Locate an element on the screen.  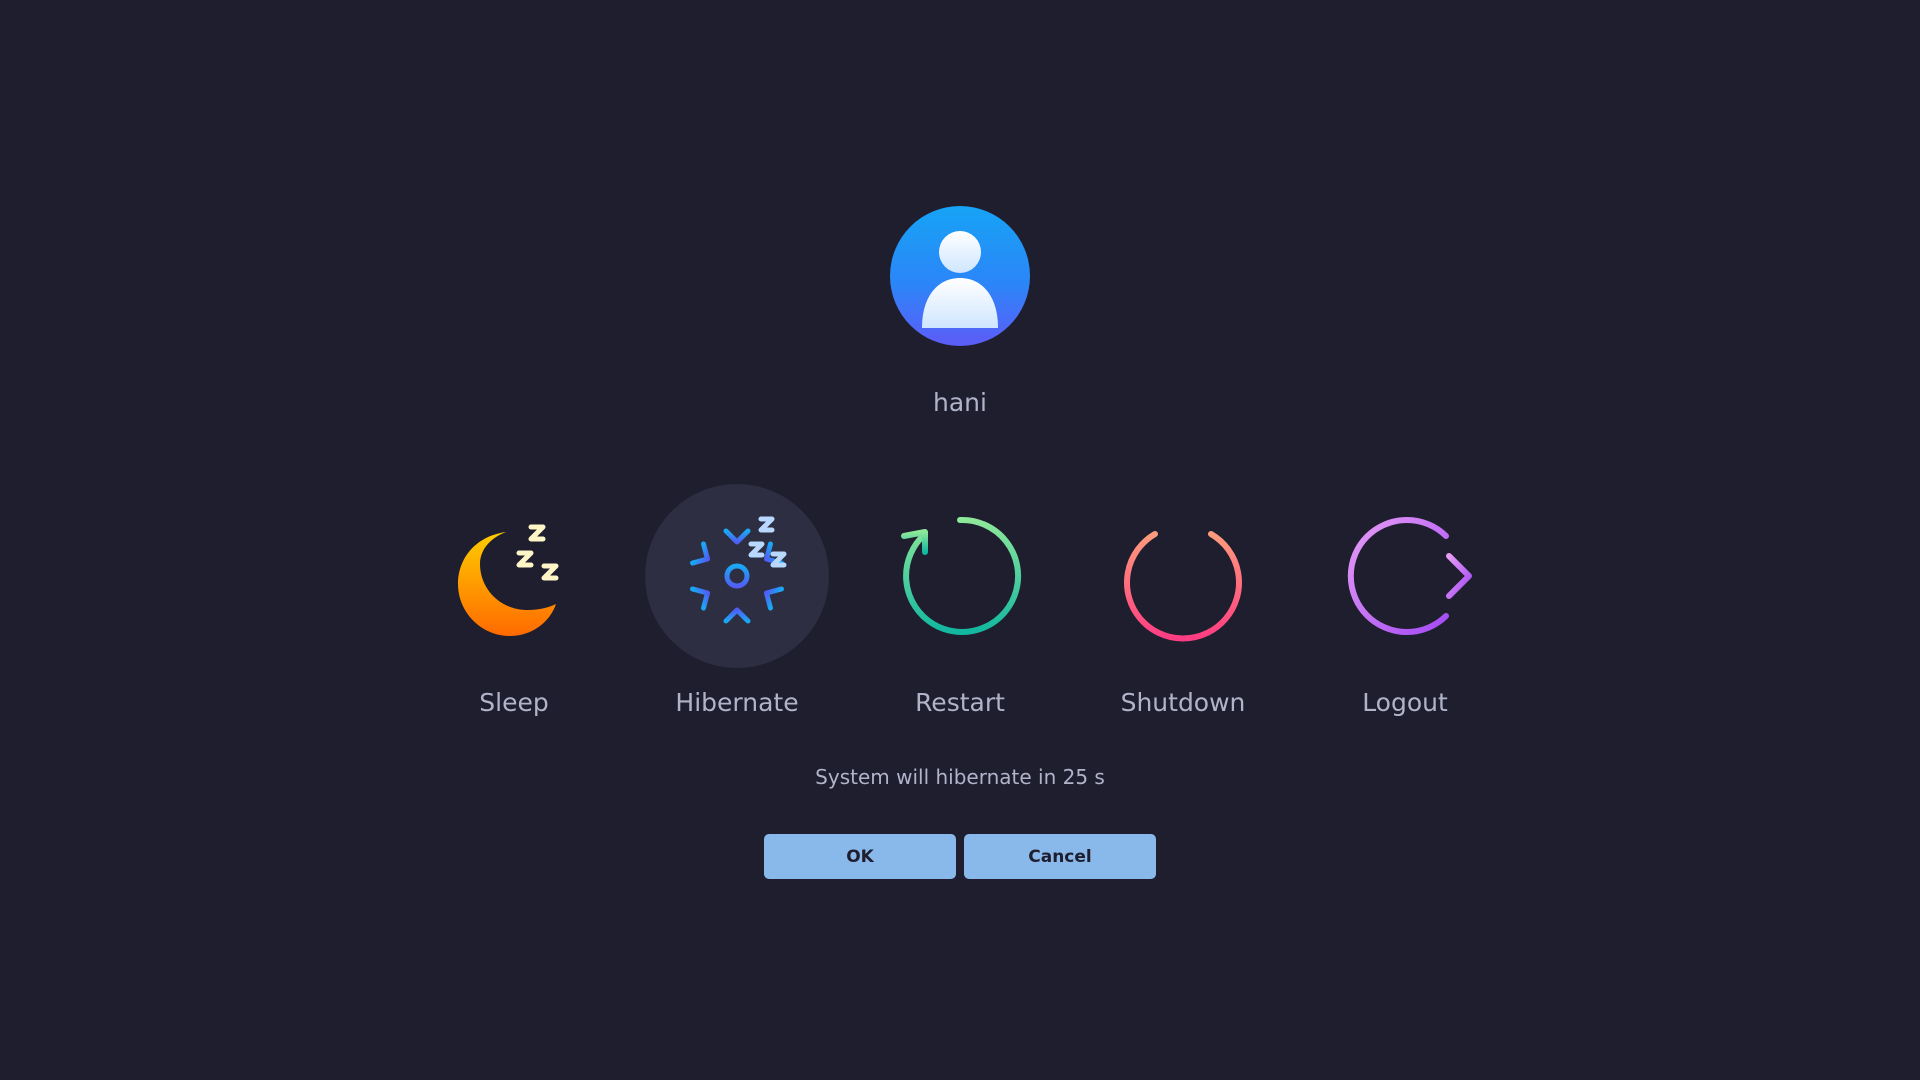
sleep-button: Sleep is located at coordinates (514, 606).